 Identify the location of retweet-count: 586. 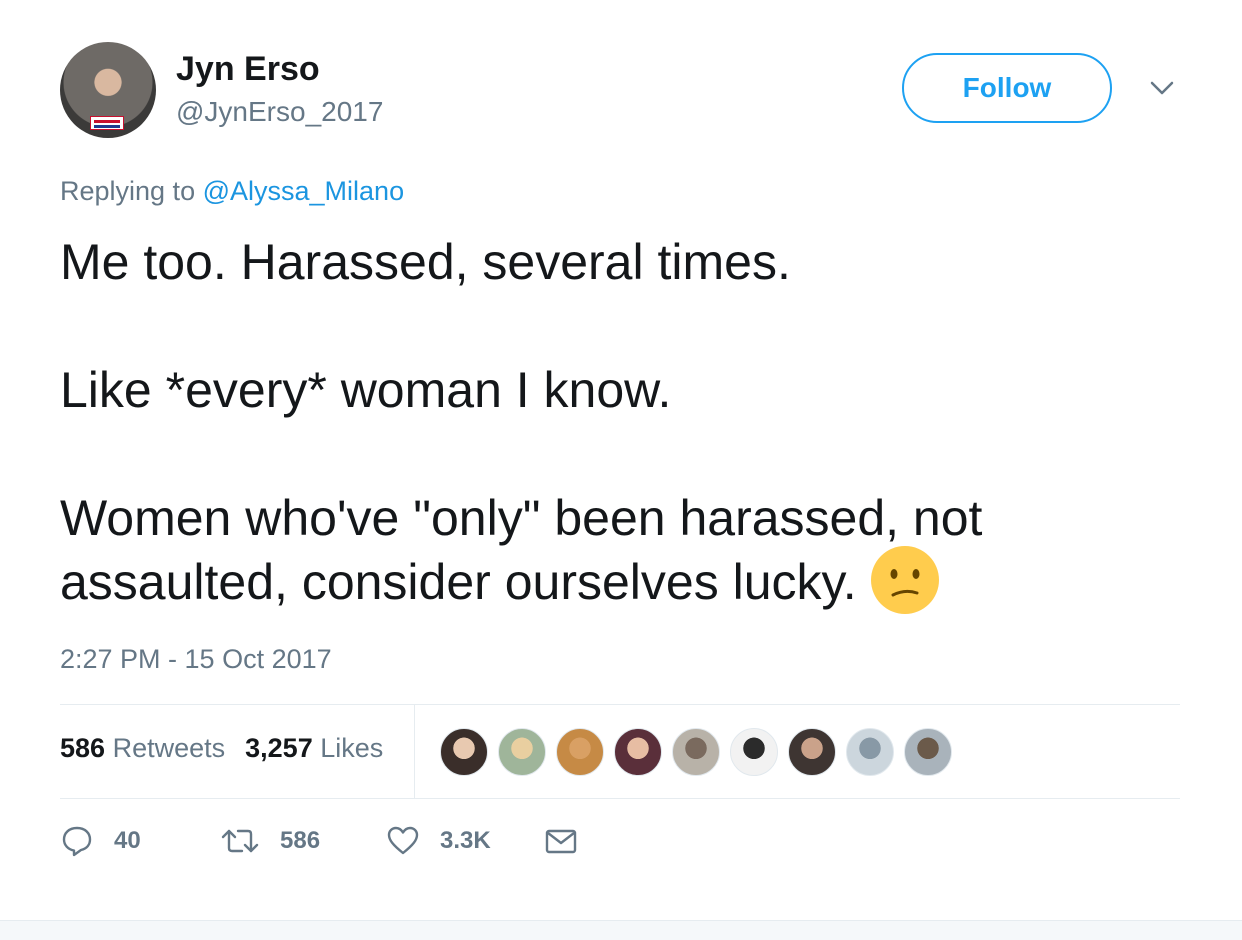
(300, 840).